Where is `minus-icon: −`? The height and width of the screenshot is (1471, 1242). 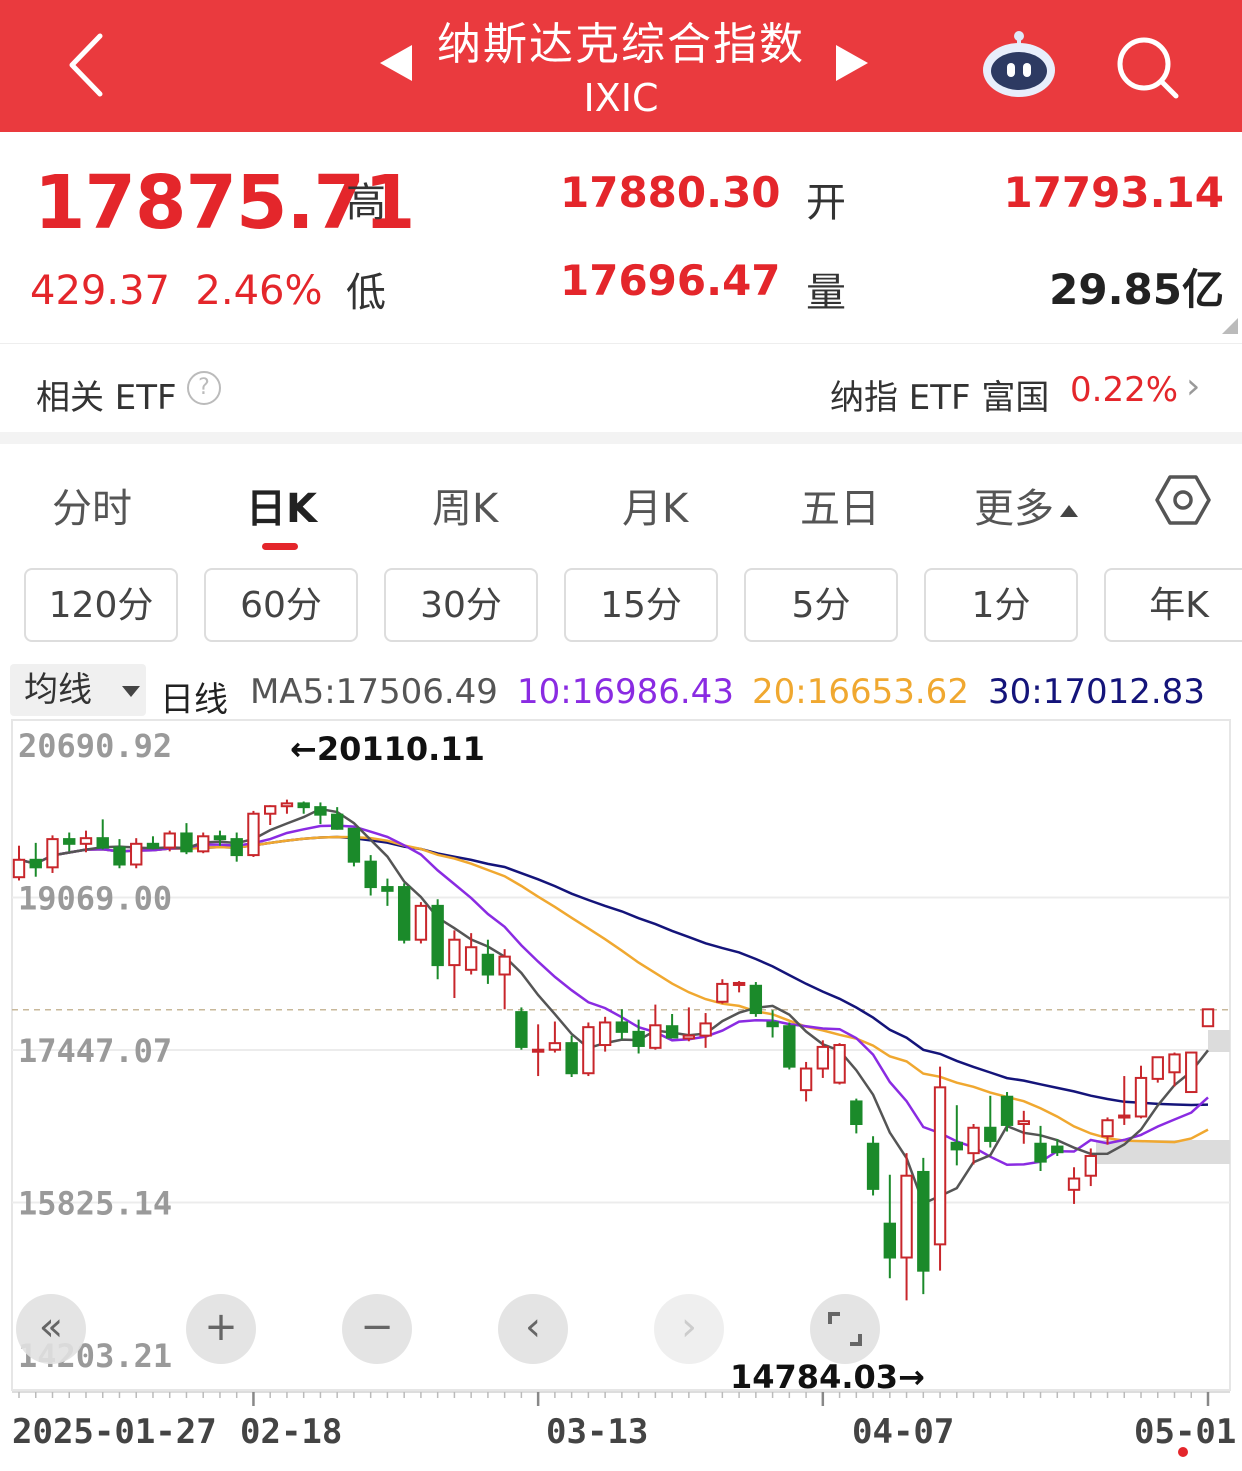
minus-icon: − is located at coordinates (377, 1327).